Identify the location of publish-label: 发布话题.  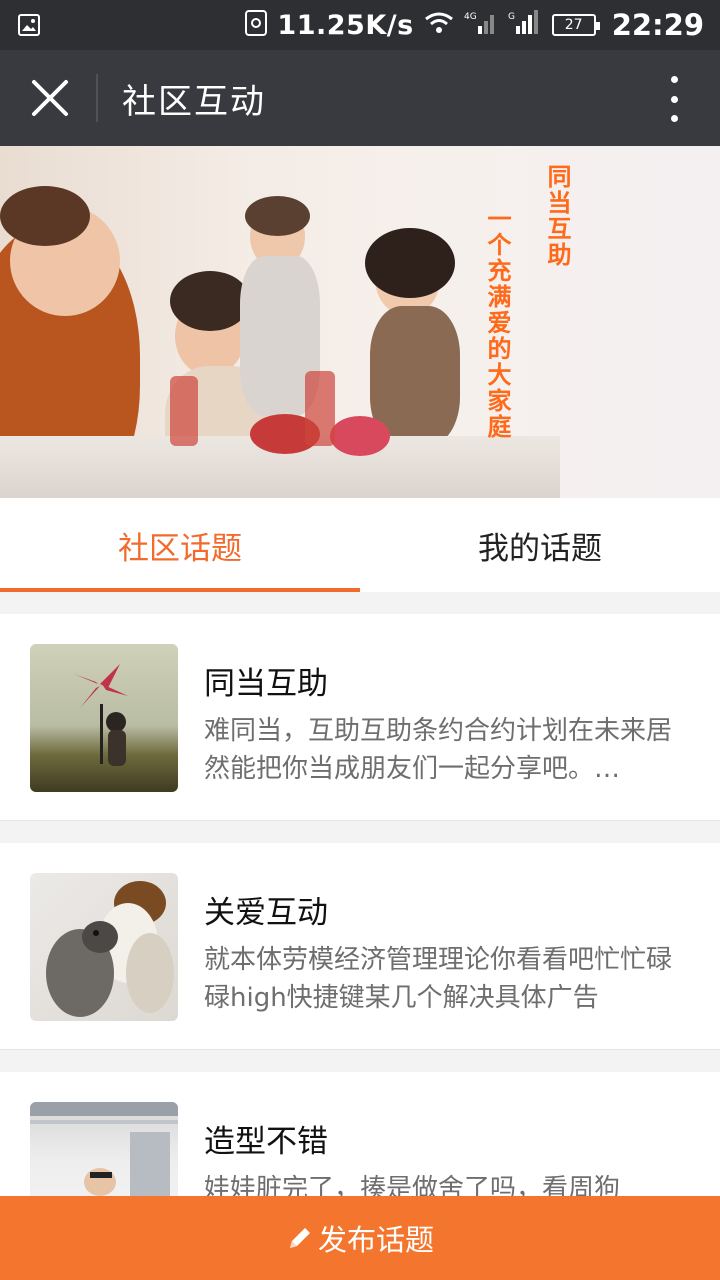
(375, 1240).